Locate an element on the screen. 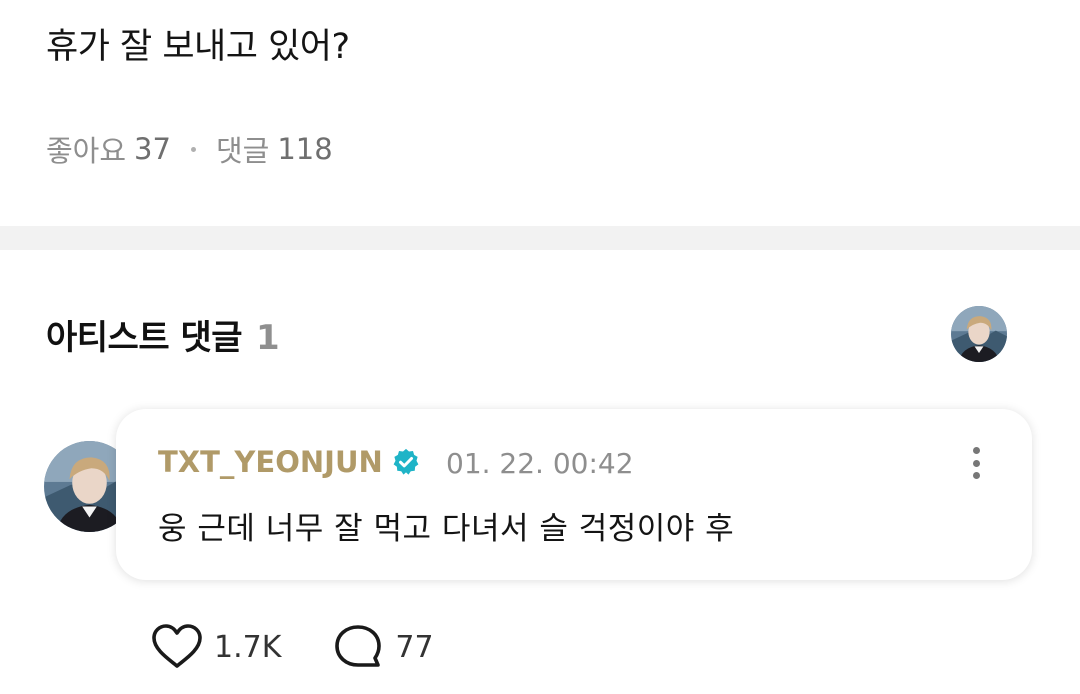  separator-dot is located at coordinates (193, 149).